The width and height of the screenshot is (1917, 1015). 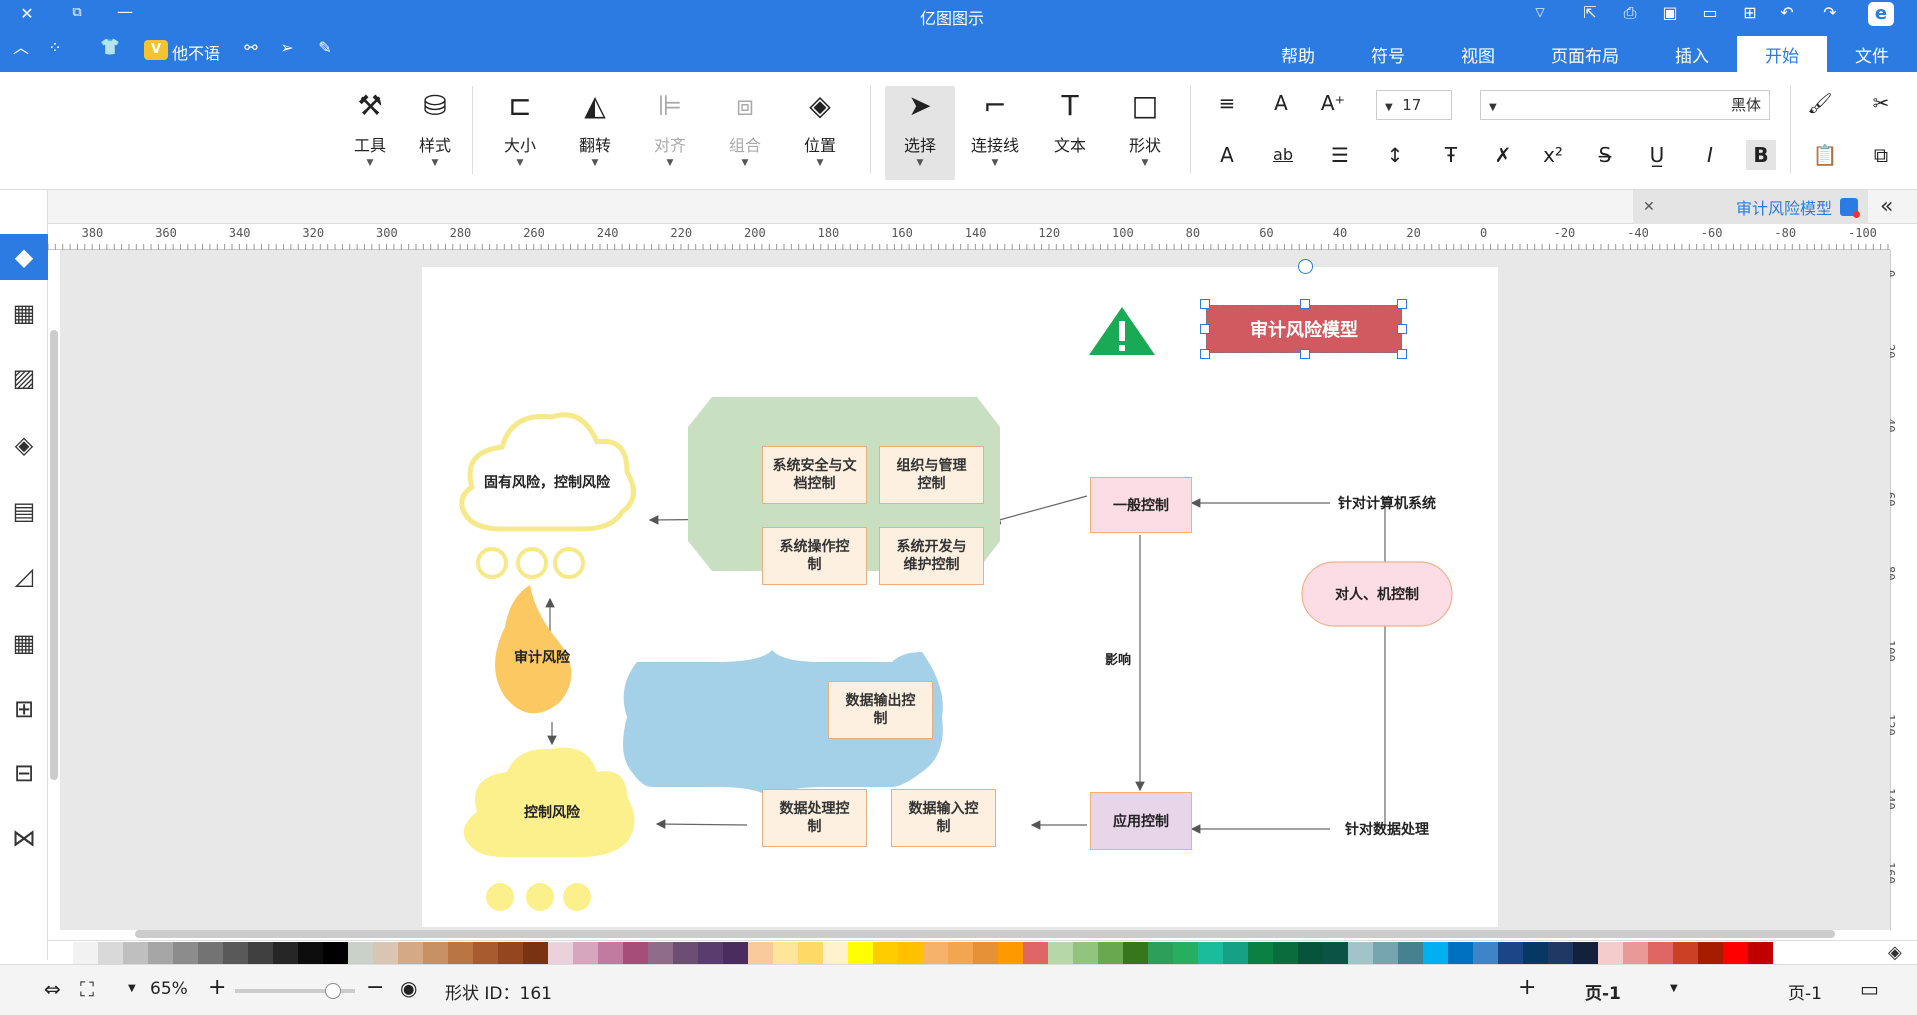 What do you see at coordinates (1825, 155) in the screenshot?
I see `paste-icon: 📋` at bounding box center [1825, 155].